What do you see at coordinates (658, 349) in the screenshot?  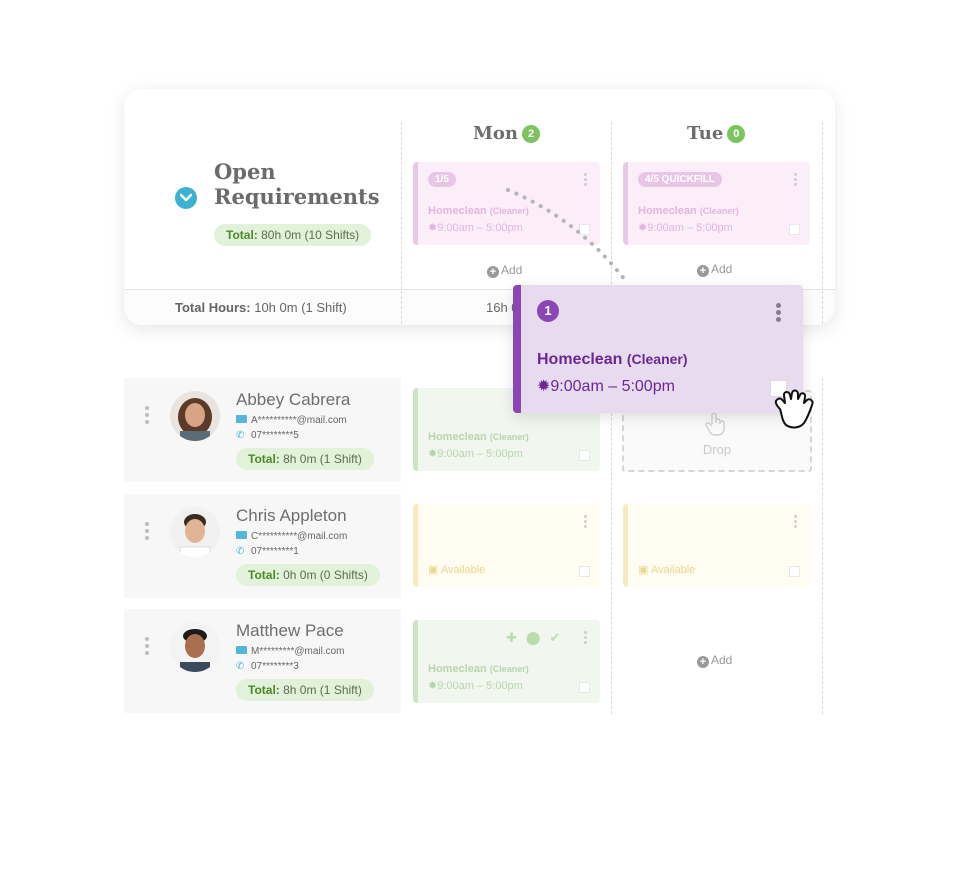 I see `dragged-shift-card: 1 Homeclean (Cleaner) ✹9:00am – 5:00pm` at bounding box center [658, 349].